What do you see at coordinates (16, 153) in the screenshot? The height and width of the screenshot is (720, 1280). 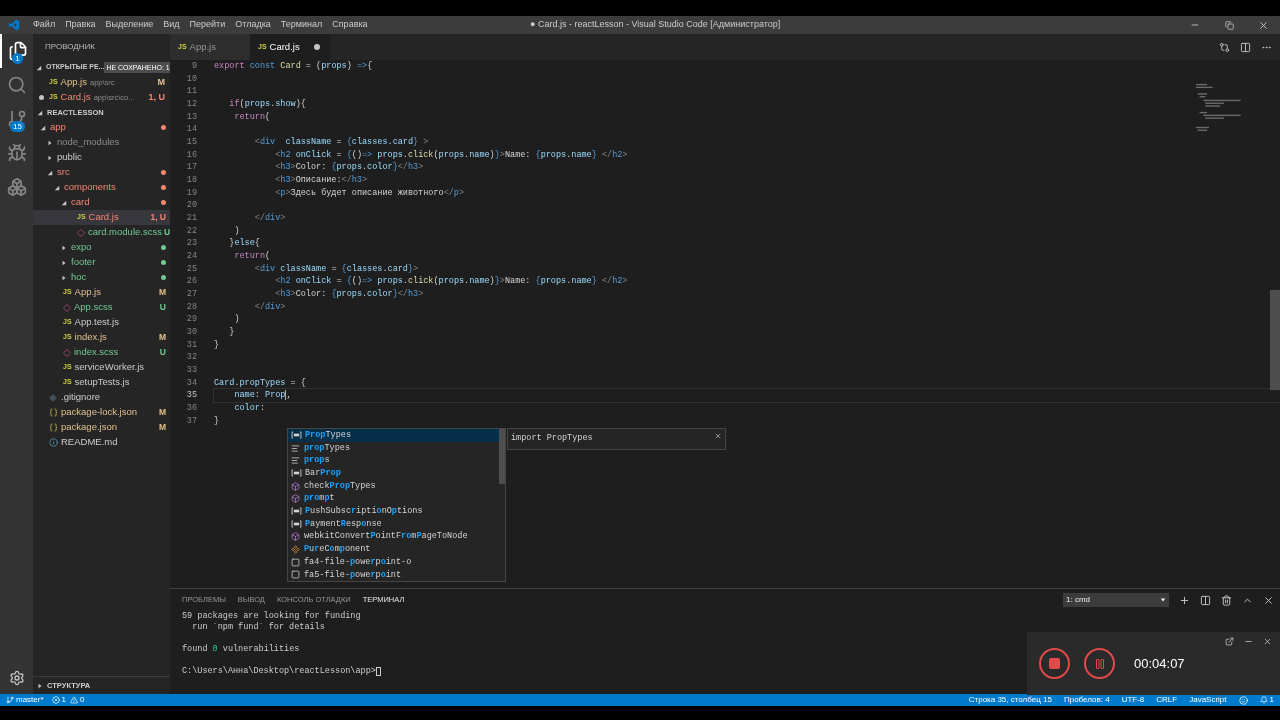 I see `bug-icon` at bounding box center [16, 153].